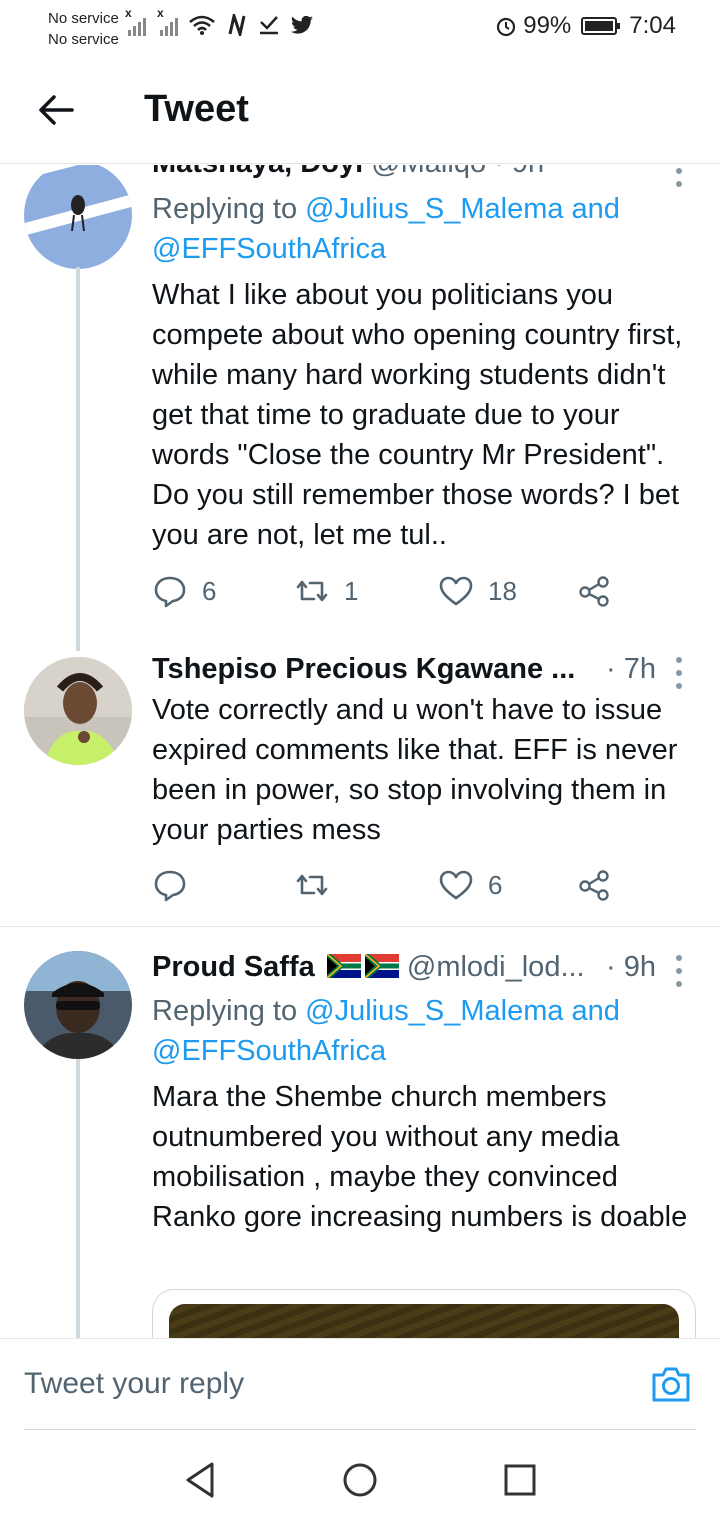  What do you see at coordinates (428, 172) in the screenshot?
I see `author-handle: @Maliqo` at bounding box center [428, 172].